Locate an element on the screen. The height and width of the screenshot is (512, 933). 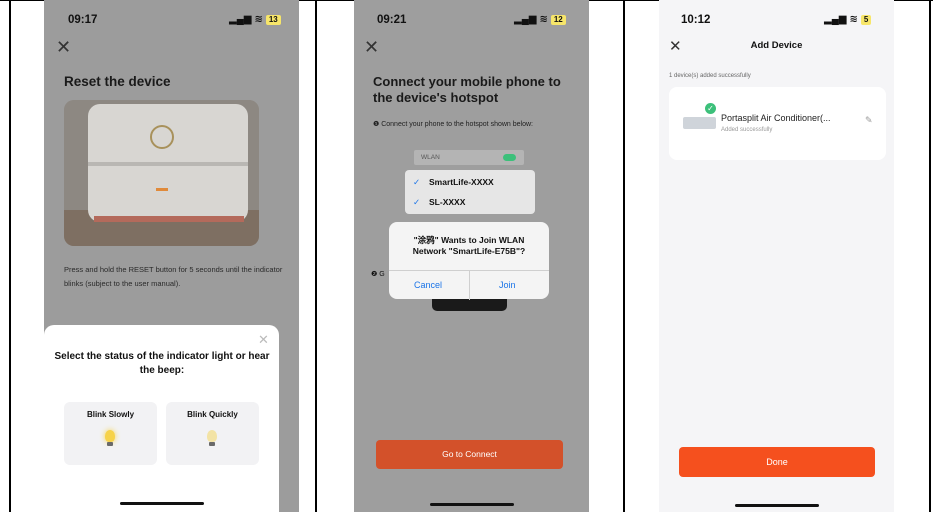
device-photo is located at coordinates (161, 173).